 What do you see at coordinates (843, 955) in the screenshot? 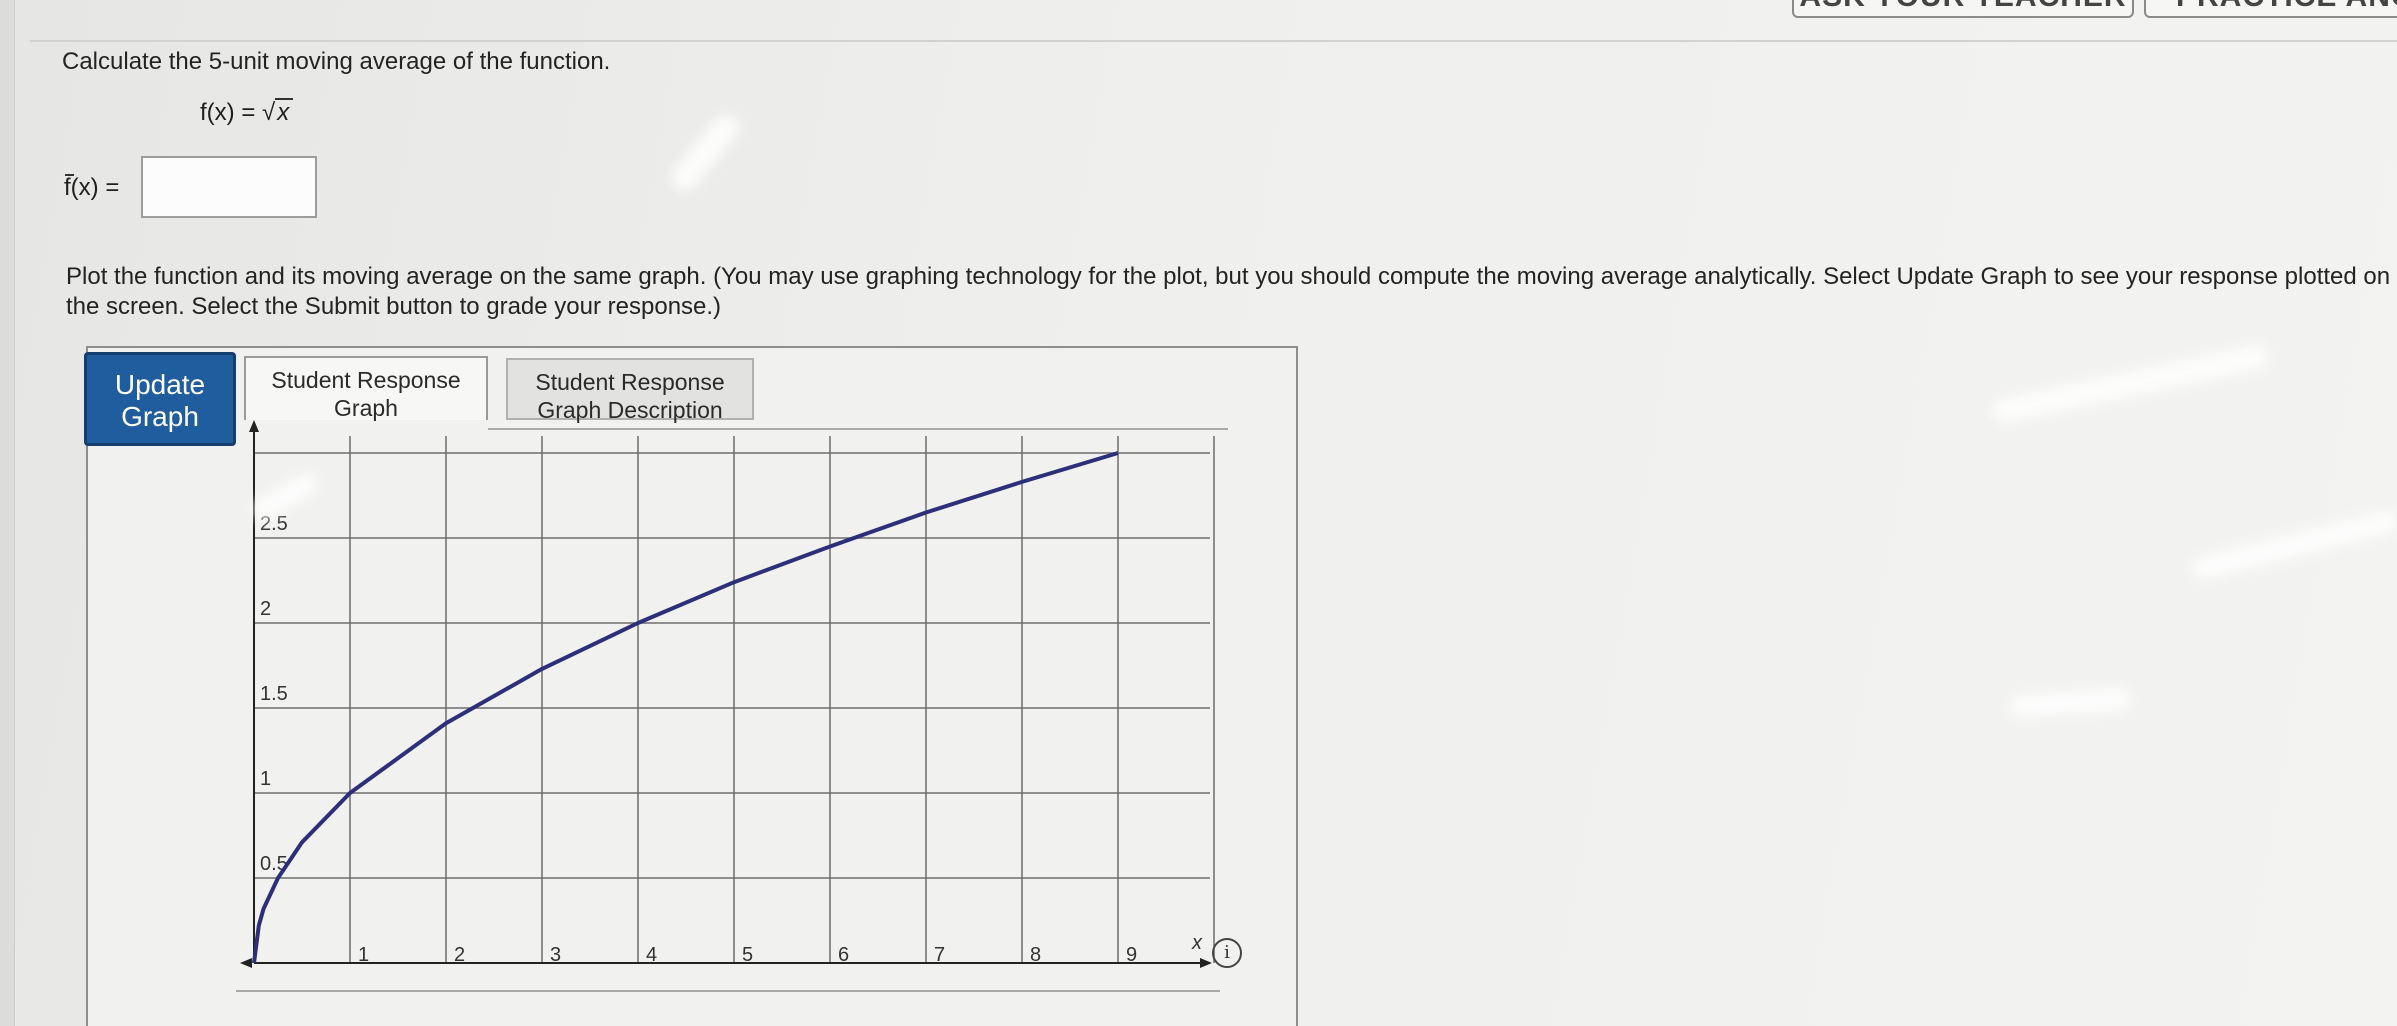
I see `x-tick-label: 6` at bounding box center [843, 955].